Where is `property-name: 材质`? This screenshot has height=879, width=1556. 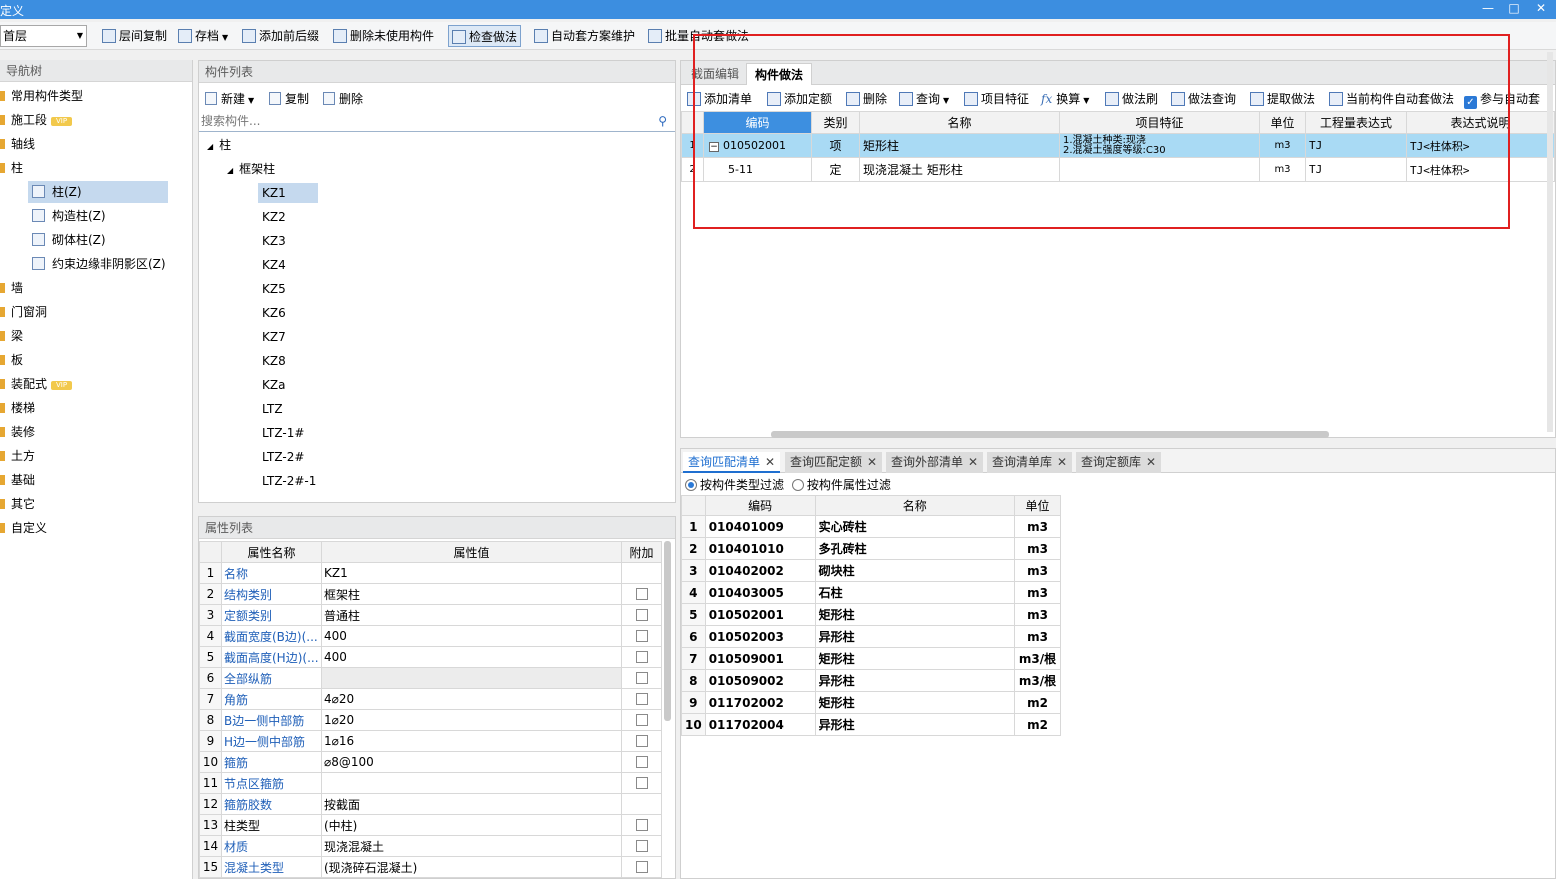 property-name: 材质 is located at coordinates (271, 846).